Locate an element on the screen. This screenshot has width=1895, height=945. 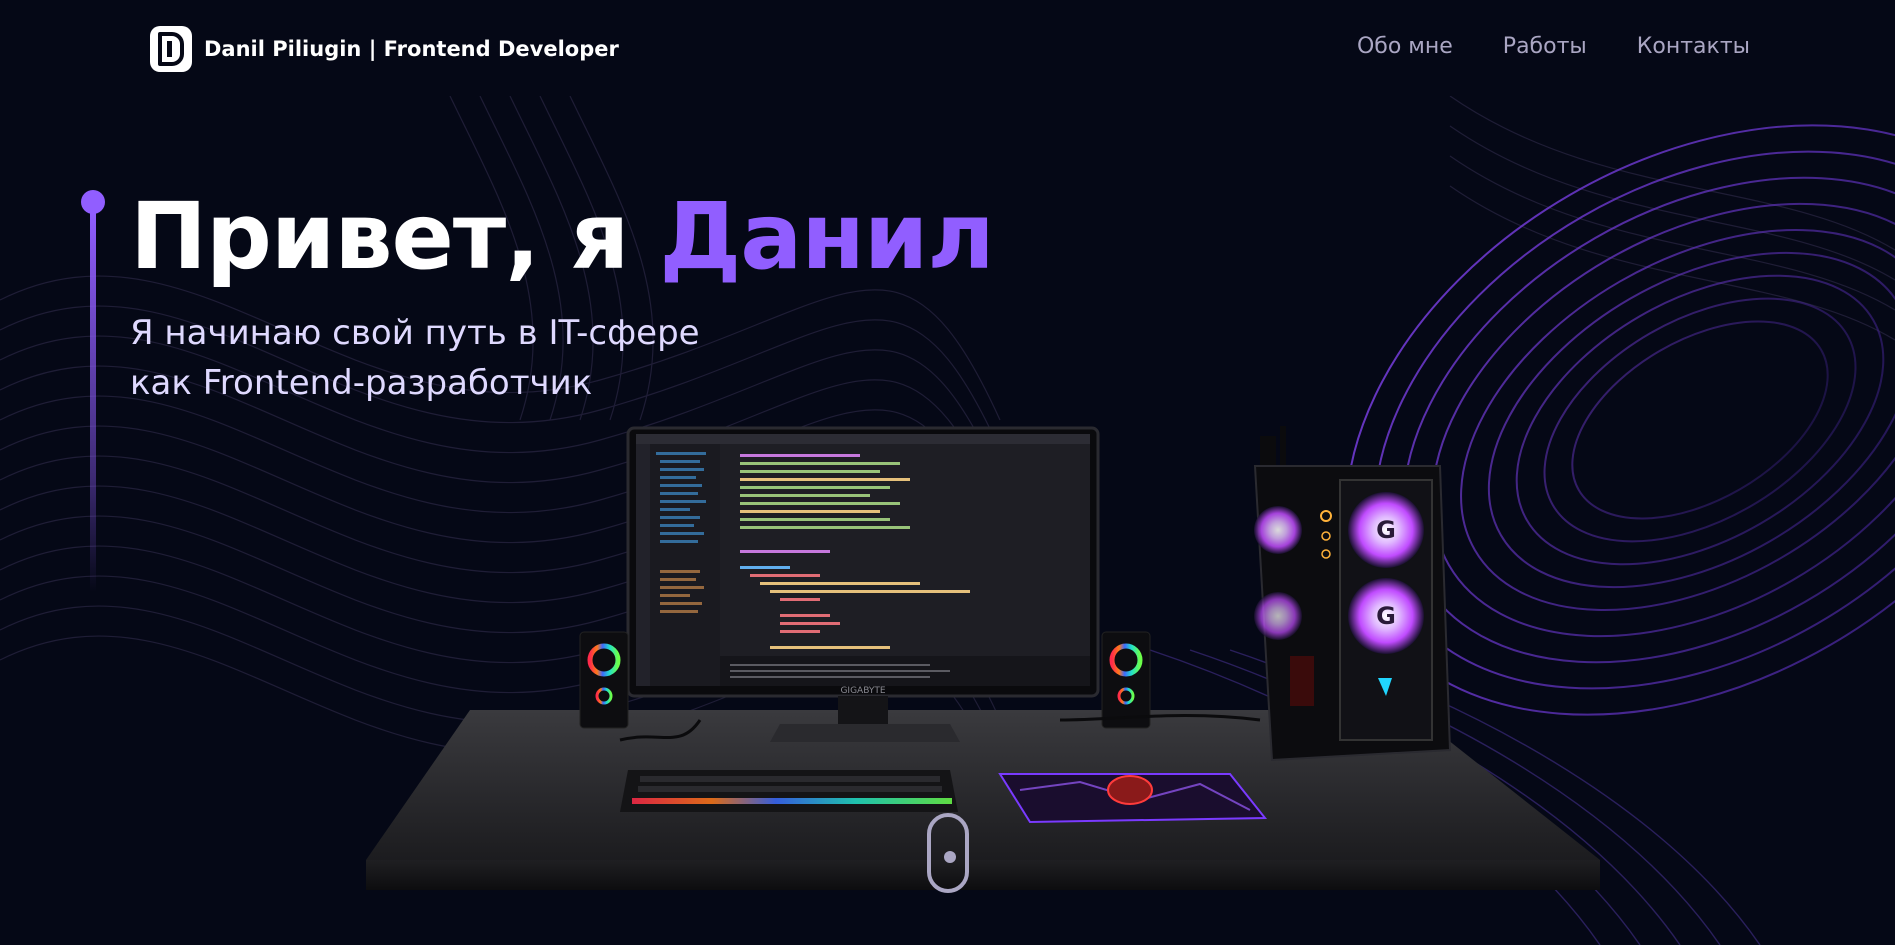
nav-link-about: Обо мне is located at coordinates (1405, 46).